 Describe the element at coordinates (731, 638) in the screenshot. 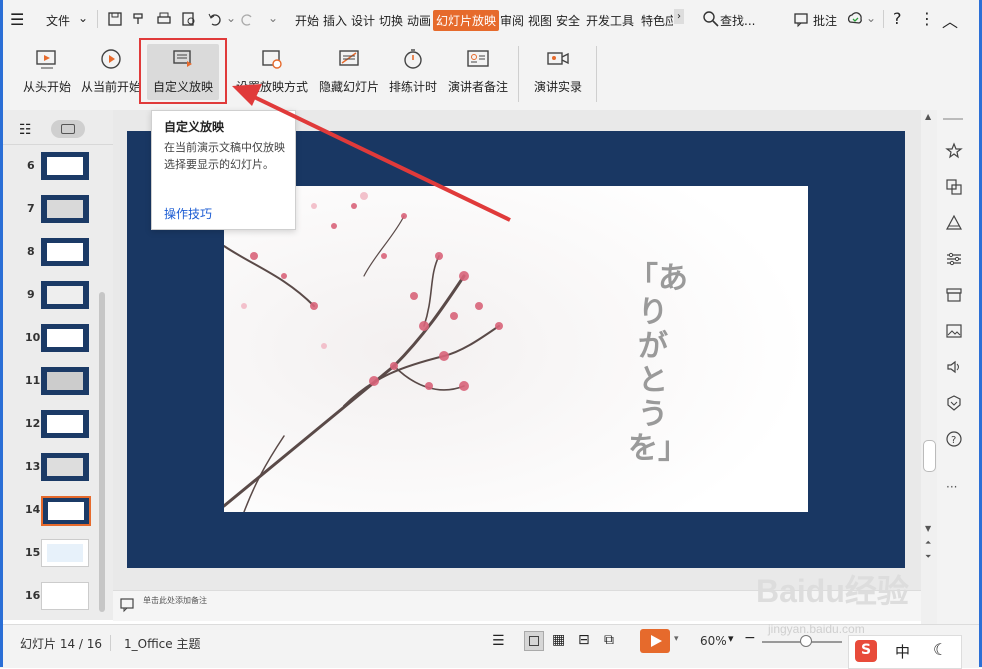

I see `zoom-dropdown-icon: ▾` at that location.